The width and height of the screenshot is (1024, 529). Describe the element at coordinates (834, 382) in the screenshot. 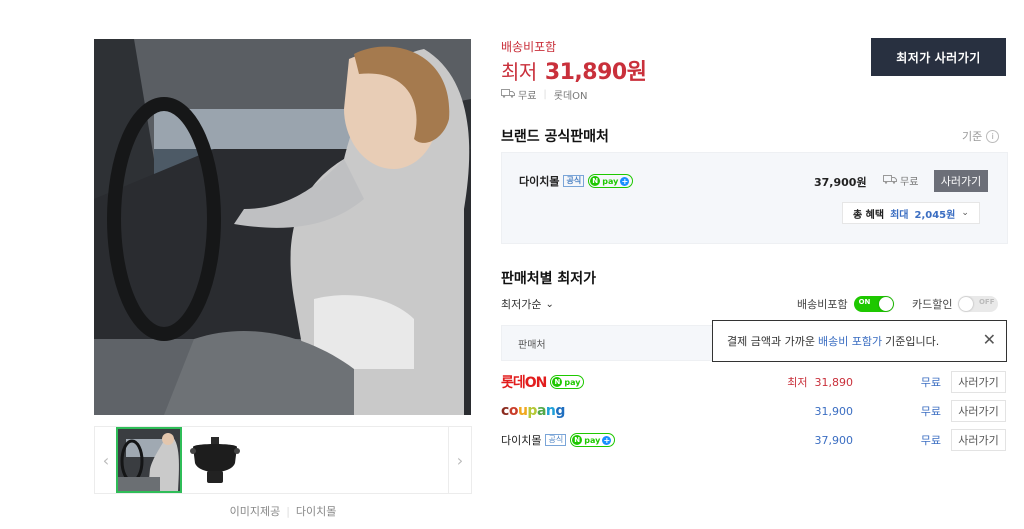

I see `seller-price-value: 31,890` at that location.